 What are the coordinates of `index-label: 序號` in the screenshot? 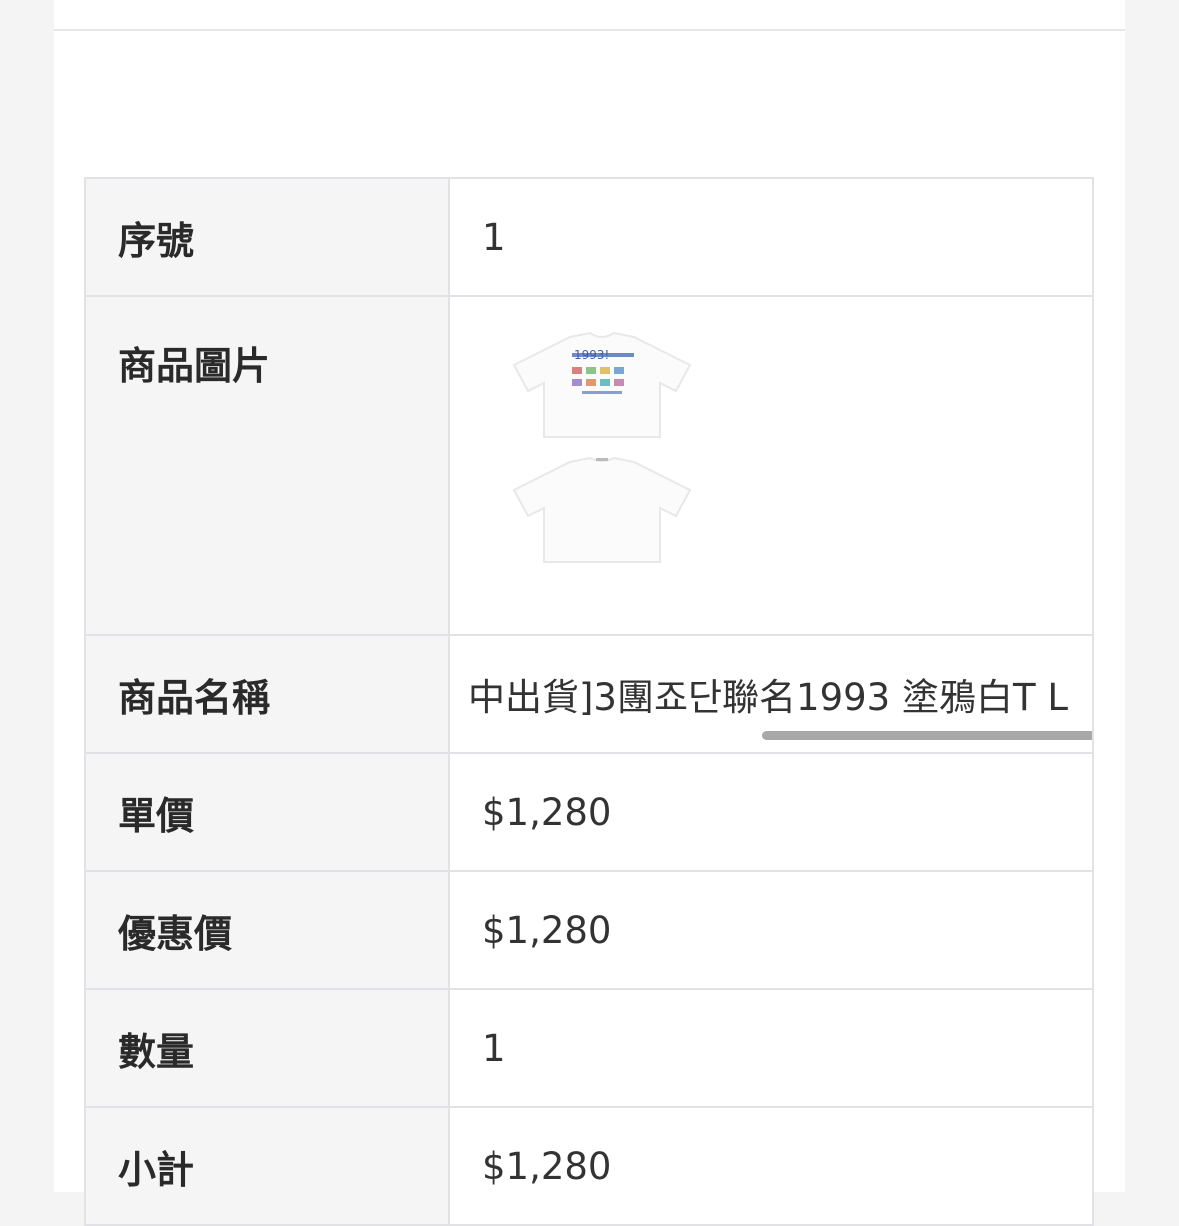 It's located at (267, 237).